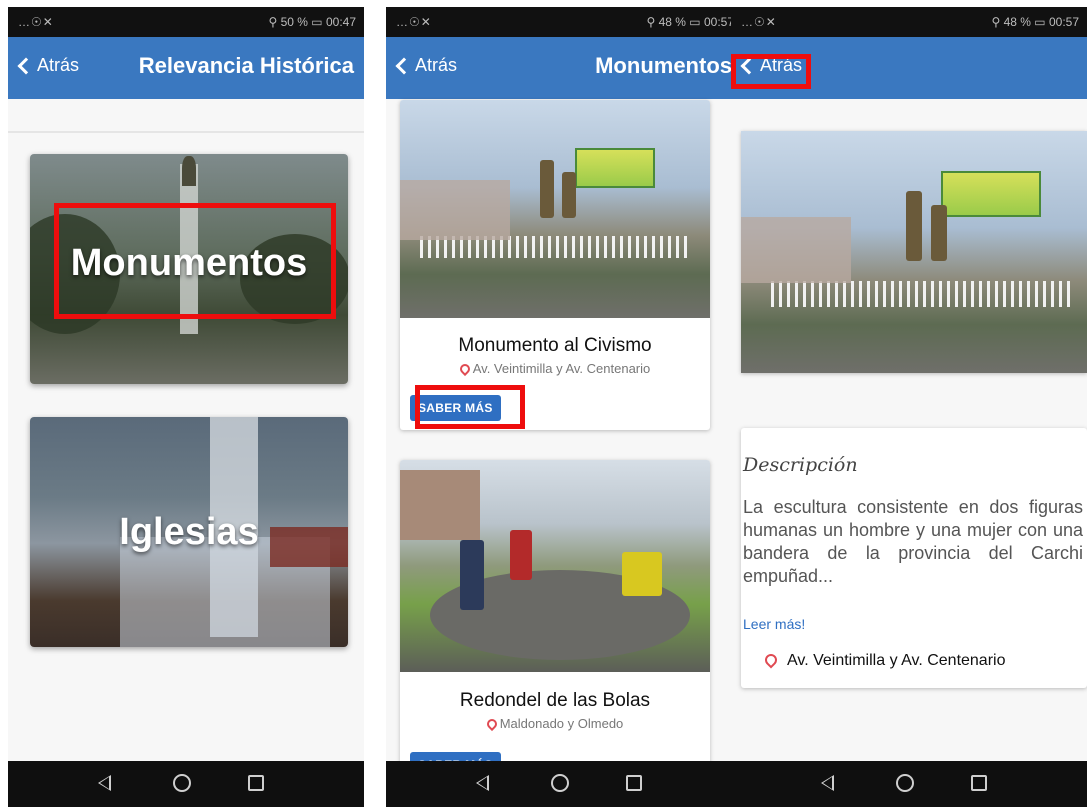 This screenshot has height=807, width=1091. I want to click on fence, so click(921, 294).